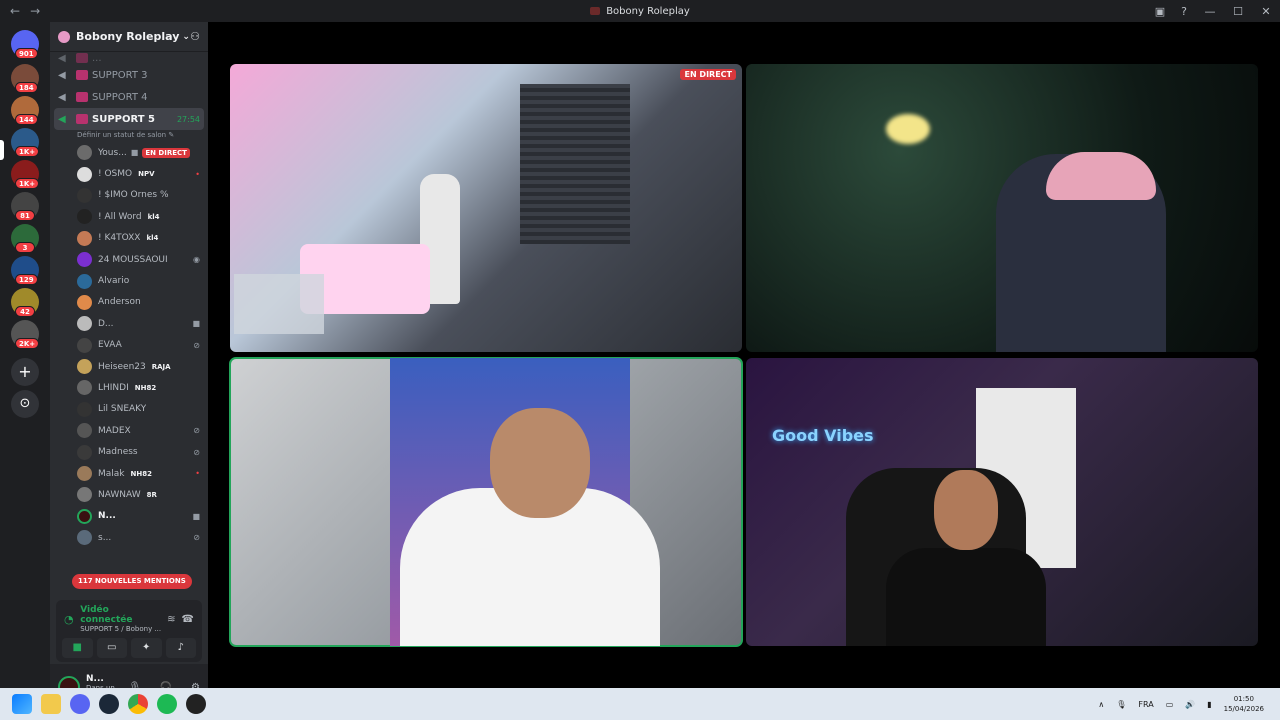  What do you see at coordinates (82, 97) in the screenshot?
I see `channel-tag-icon` at bounding box center [82, 97].